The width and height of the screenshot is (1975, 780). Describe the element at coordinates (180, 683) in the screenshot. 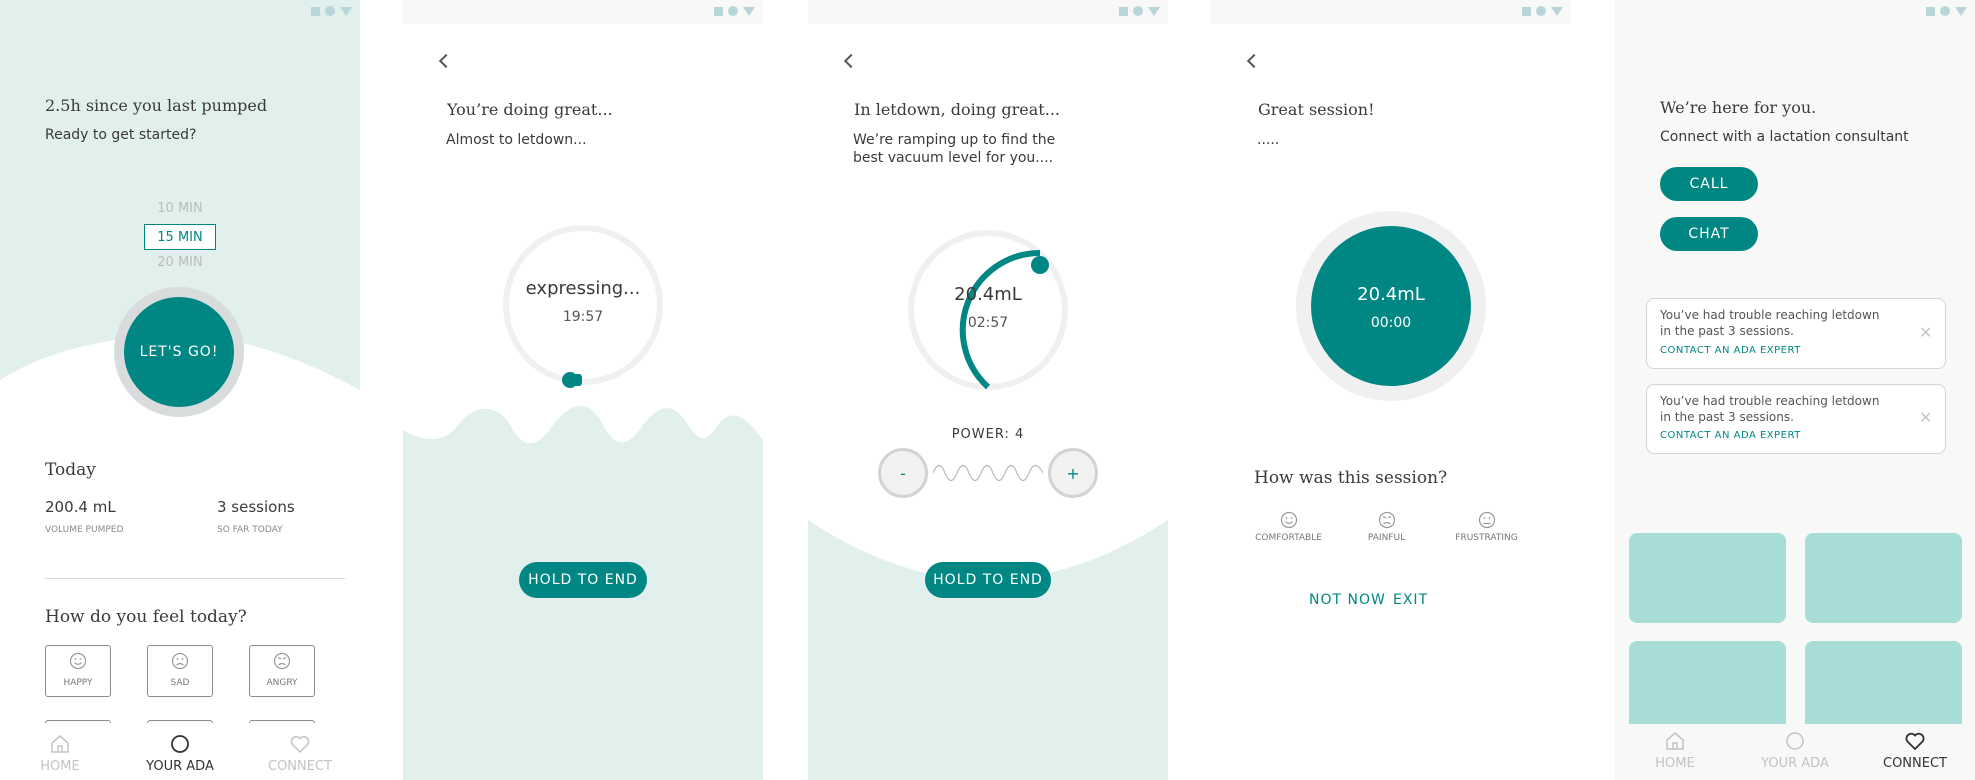

I see `mood-label: SAD` at that location.